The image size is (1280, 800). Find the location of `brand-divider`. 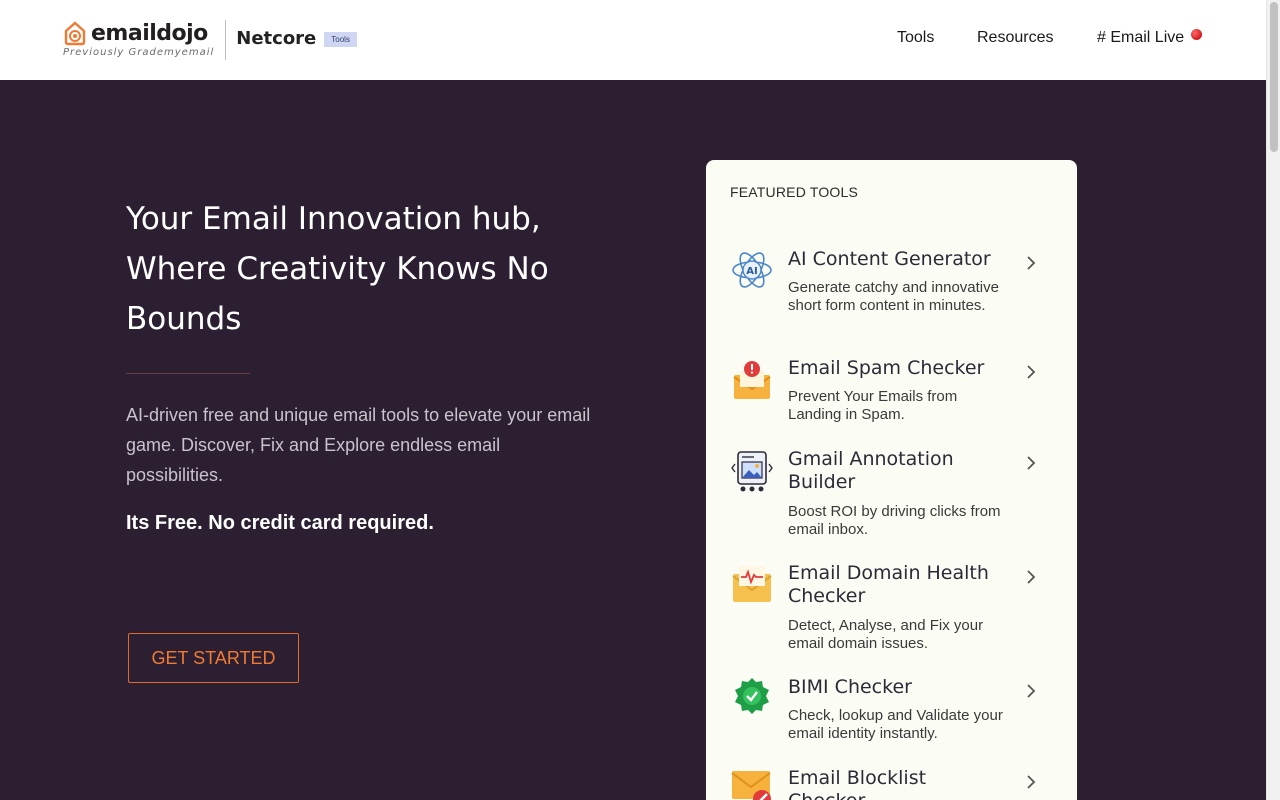

brand-divider is located at coordinates (226, 40).